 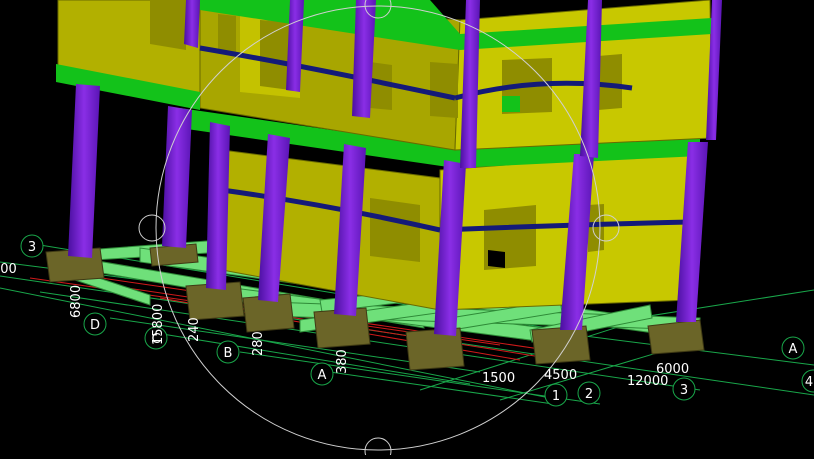 What do you see at coordinates (672, 369) in the screenshot?
I see `dimension-label: 6000` at bounding box center [672, 369].